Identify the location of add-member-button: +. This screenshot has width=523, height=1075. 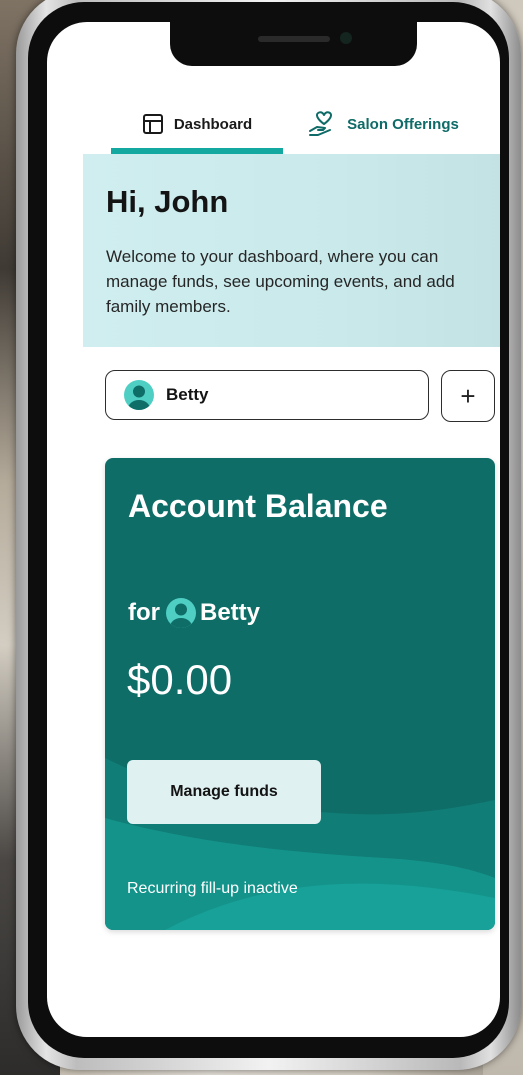
(468, 396).